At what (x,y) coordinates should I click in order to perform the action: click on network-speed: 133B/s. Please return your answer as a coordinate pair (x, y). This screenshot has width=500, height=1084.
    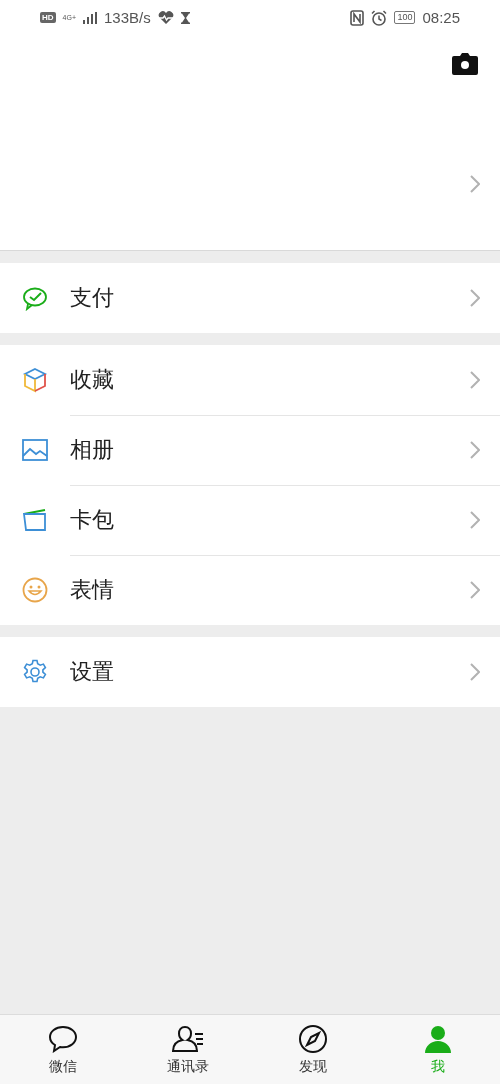
    Looking at the image, I should click on (127, 17).